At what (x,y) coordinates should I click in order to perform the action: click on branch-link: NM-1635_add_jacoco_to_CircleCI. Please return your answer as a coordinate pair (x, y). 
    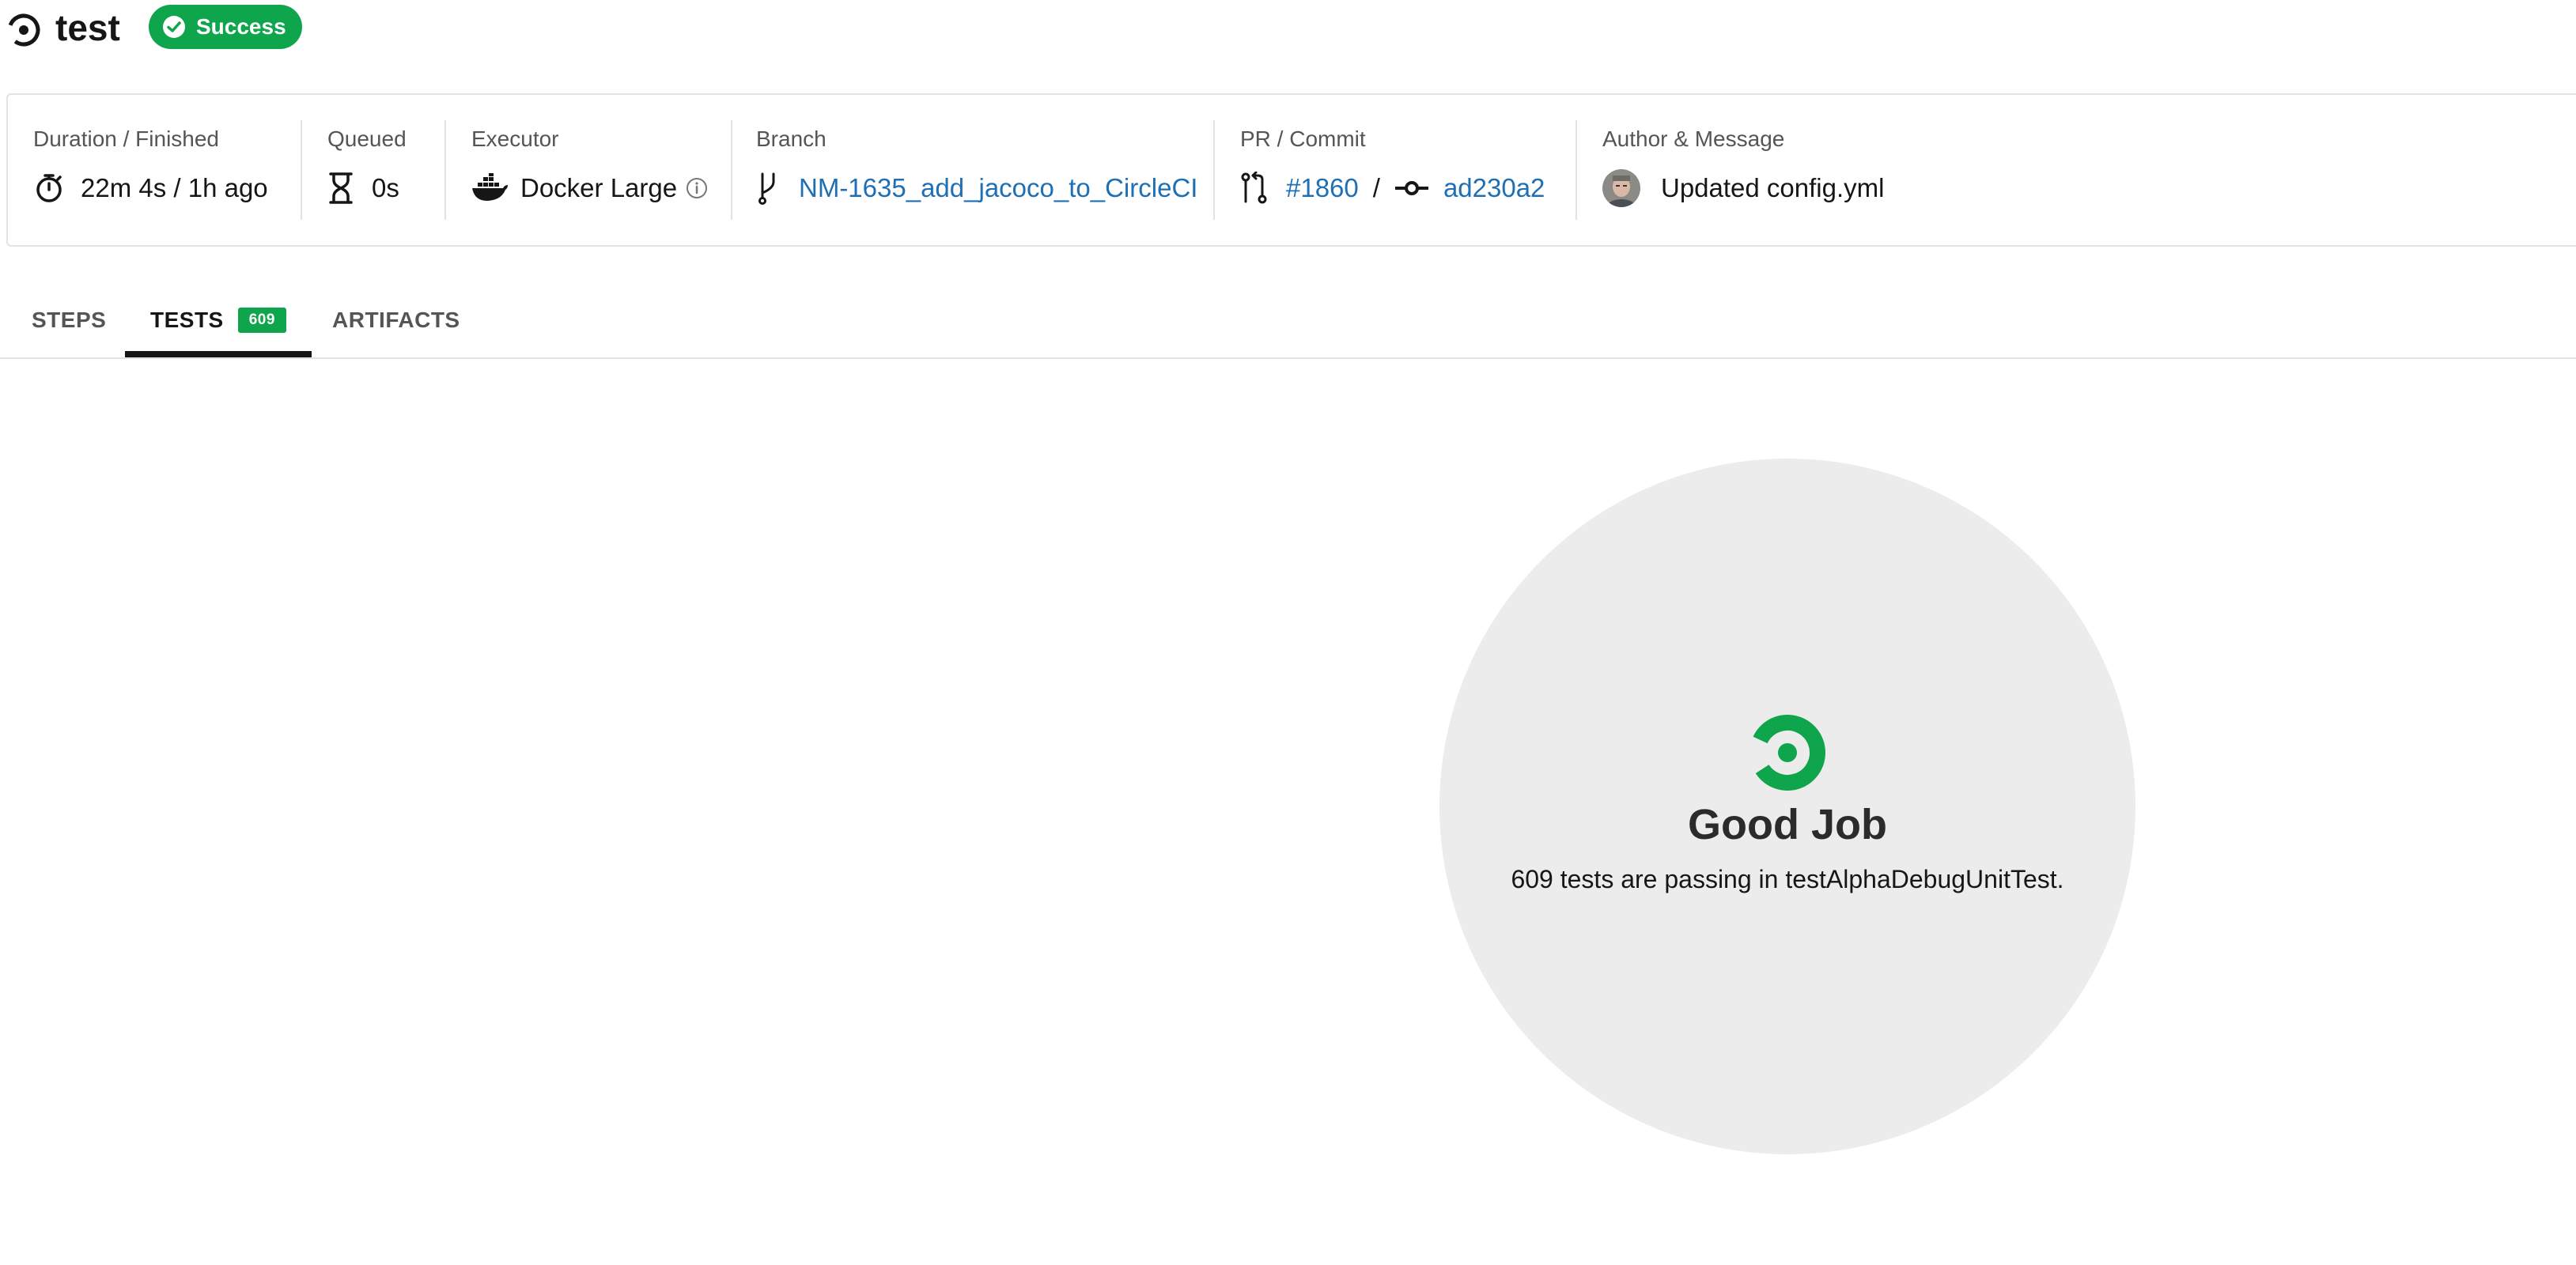
    Looking at the image, I should click on (998, 188).